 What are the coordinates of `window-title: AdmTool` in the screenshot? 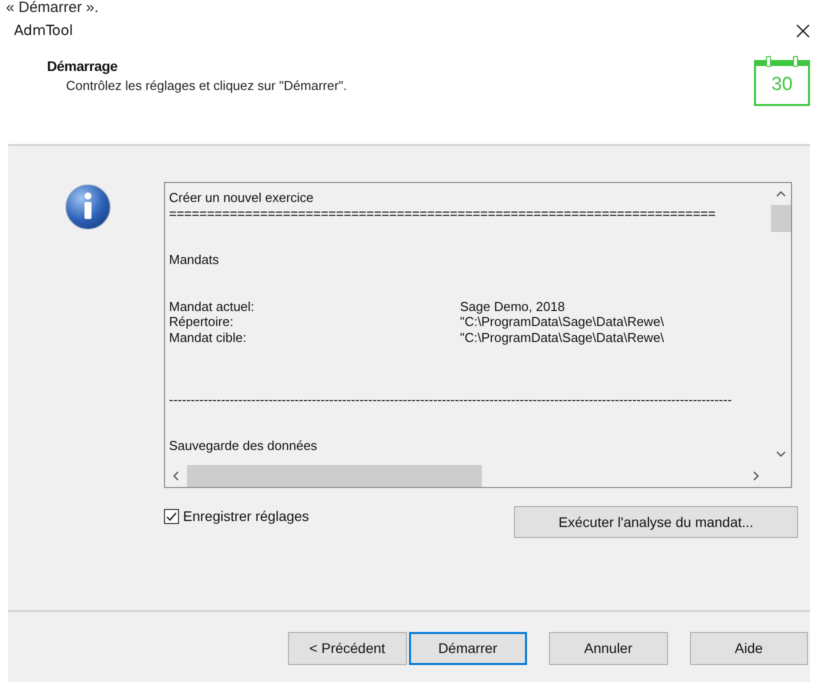 It's located at (44, 31).